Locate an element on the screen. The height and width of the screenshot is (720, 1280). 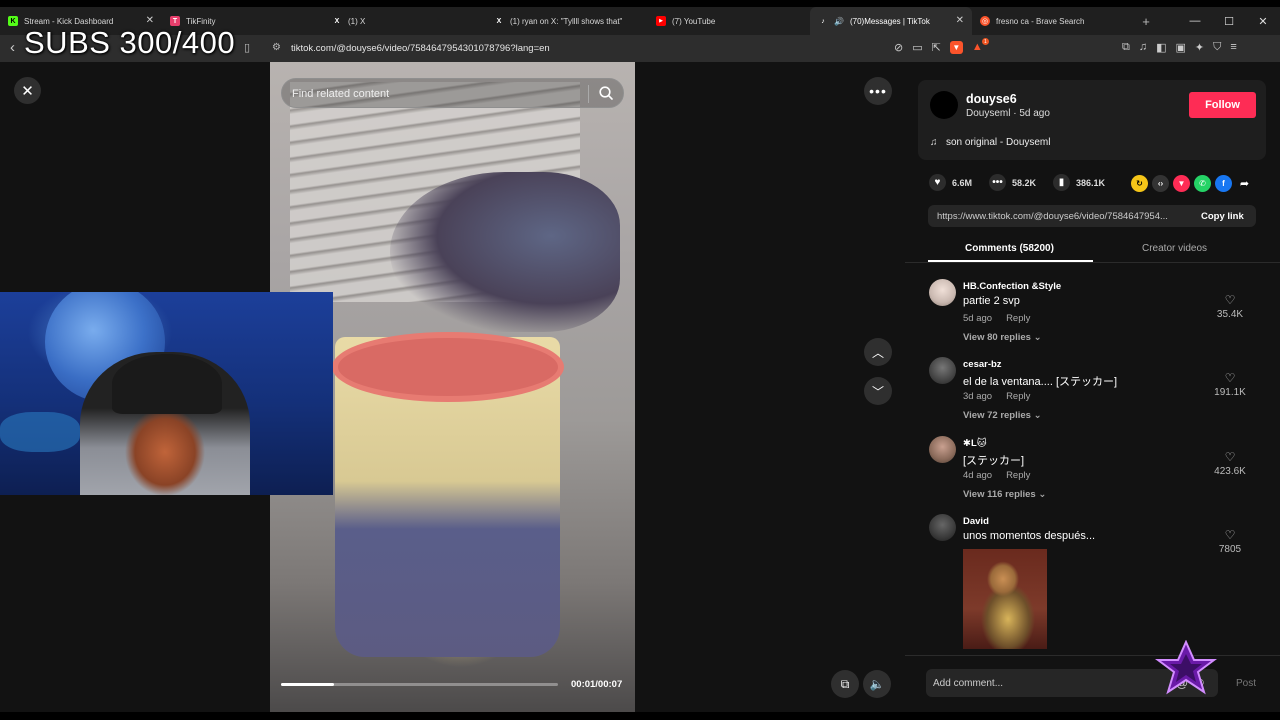
browser-tab: X (1) X is located at coordinates (405, 21).